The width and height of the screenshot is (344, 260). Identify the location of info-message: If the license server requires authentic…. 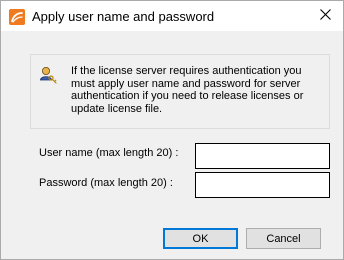
(187, 90).